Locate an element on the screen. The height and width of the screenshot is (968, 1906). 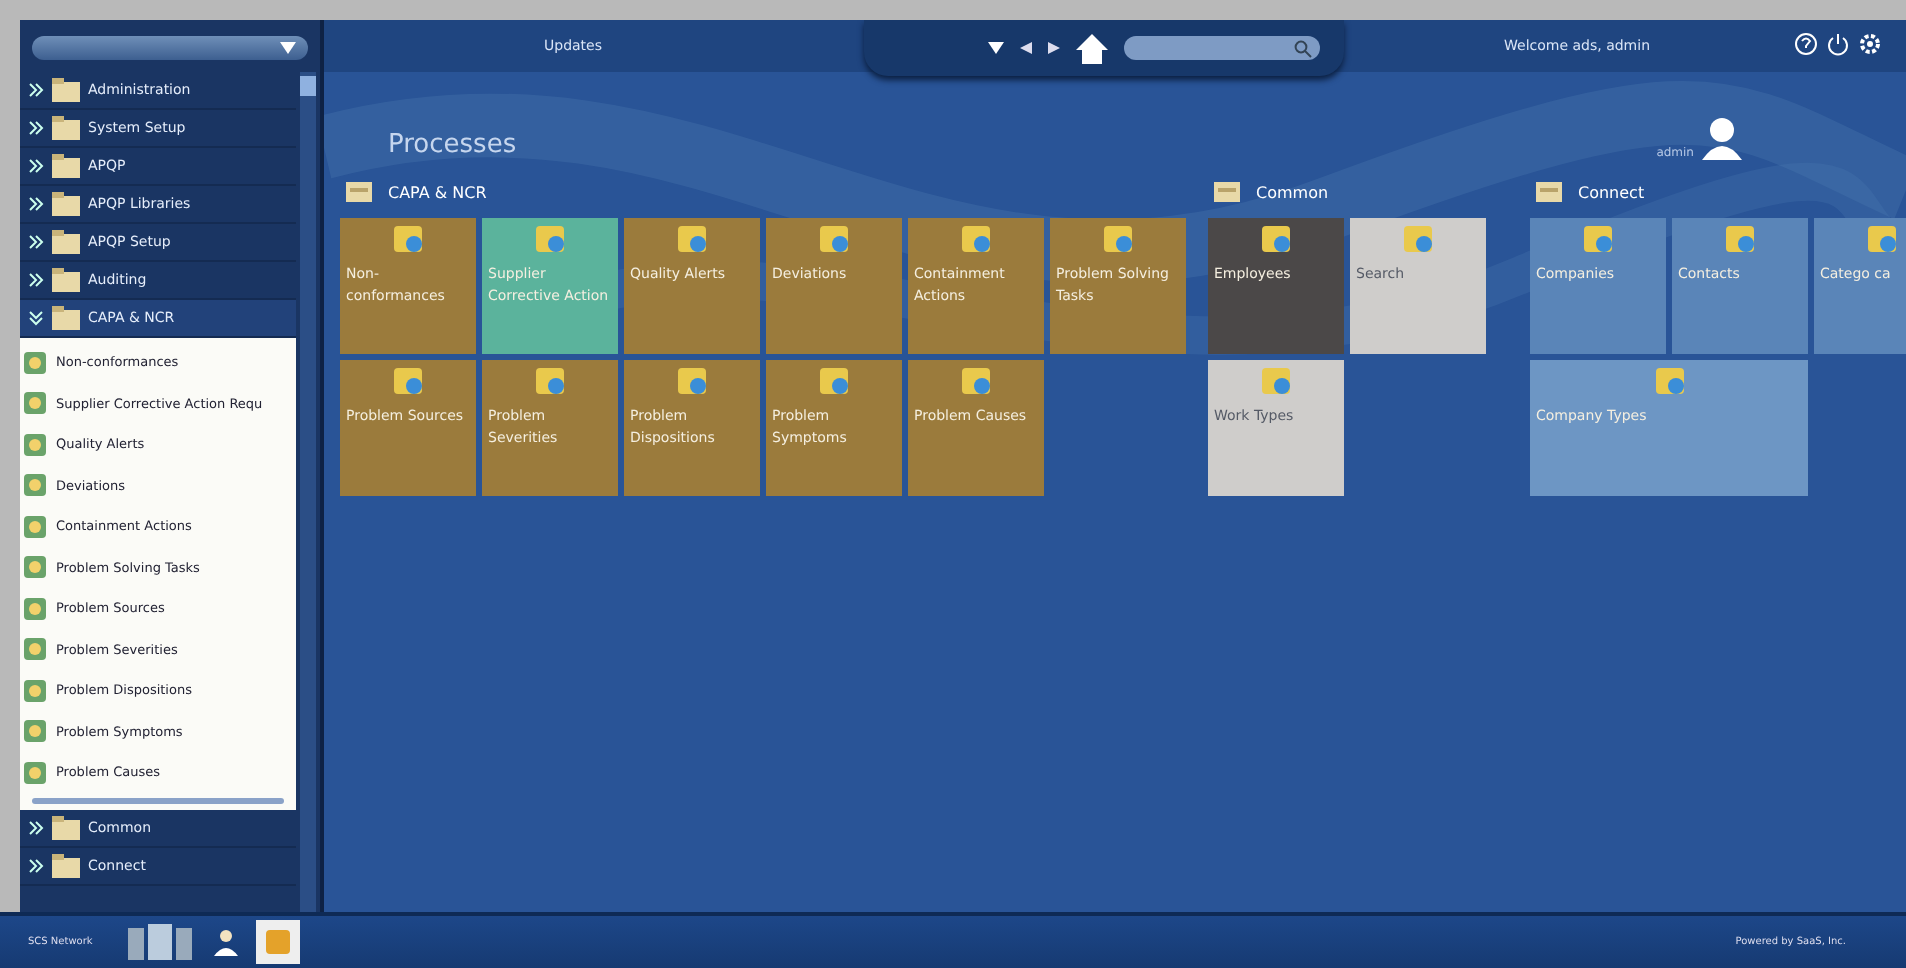
app-icon is located at coordinates (278, 942).